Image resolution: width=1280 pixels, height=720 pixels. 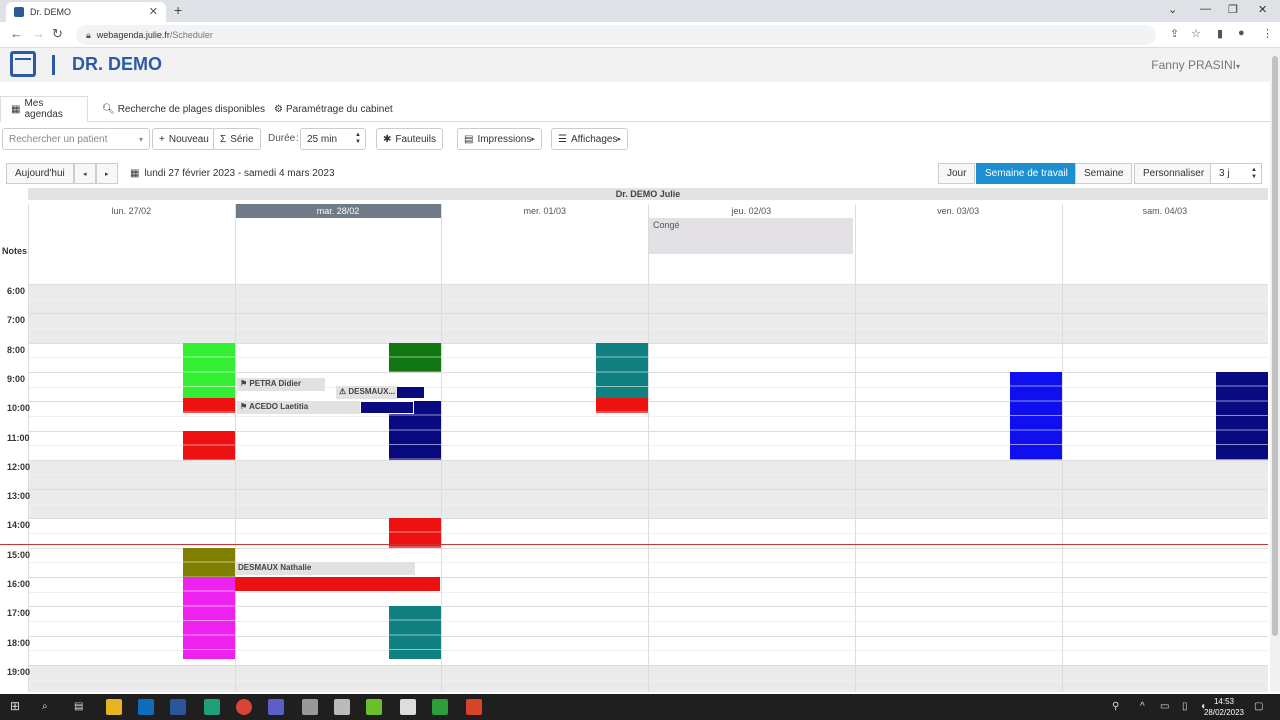 What do you see at coordinates (409, 139) in the screenshot?
I see `chairs-button: ✱ Fauteuils` at bounding box center [409, 139].